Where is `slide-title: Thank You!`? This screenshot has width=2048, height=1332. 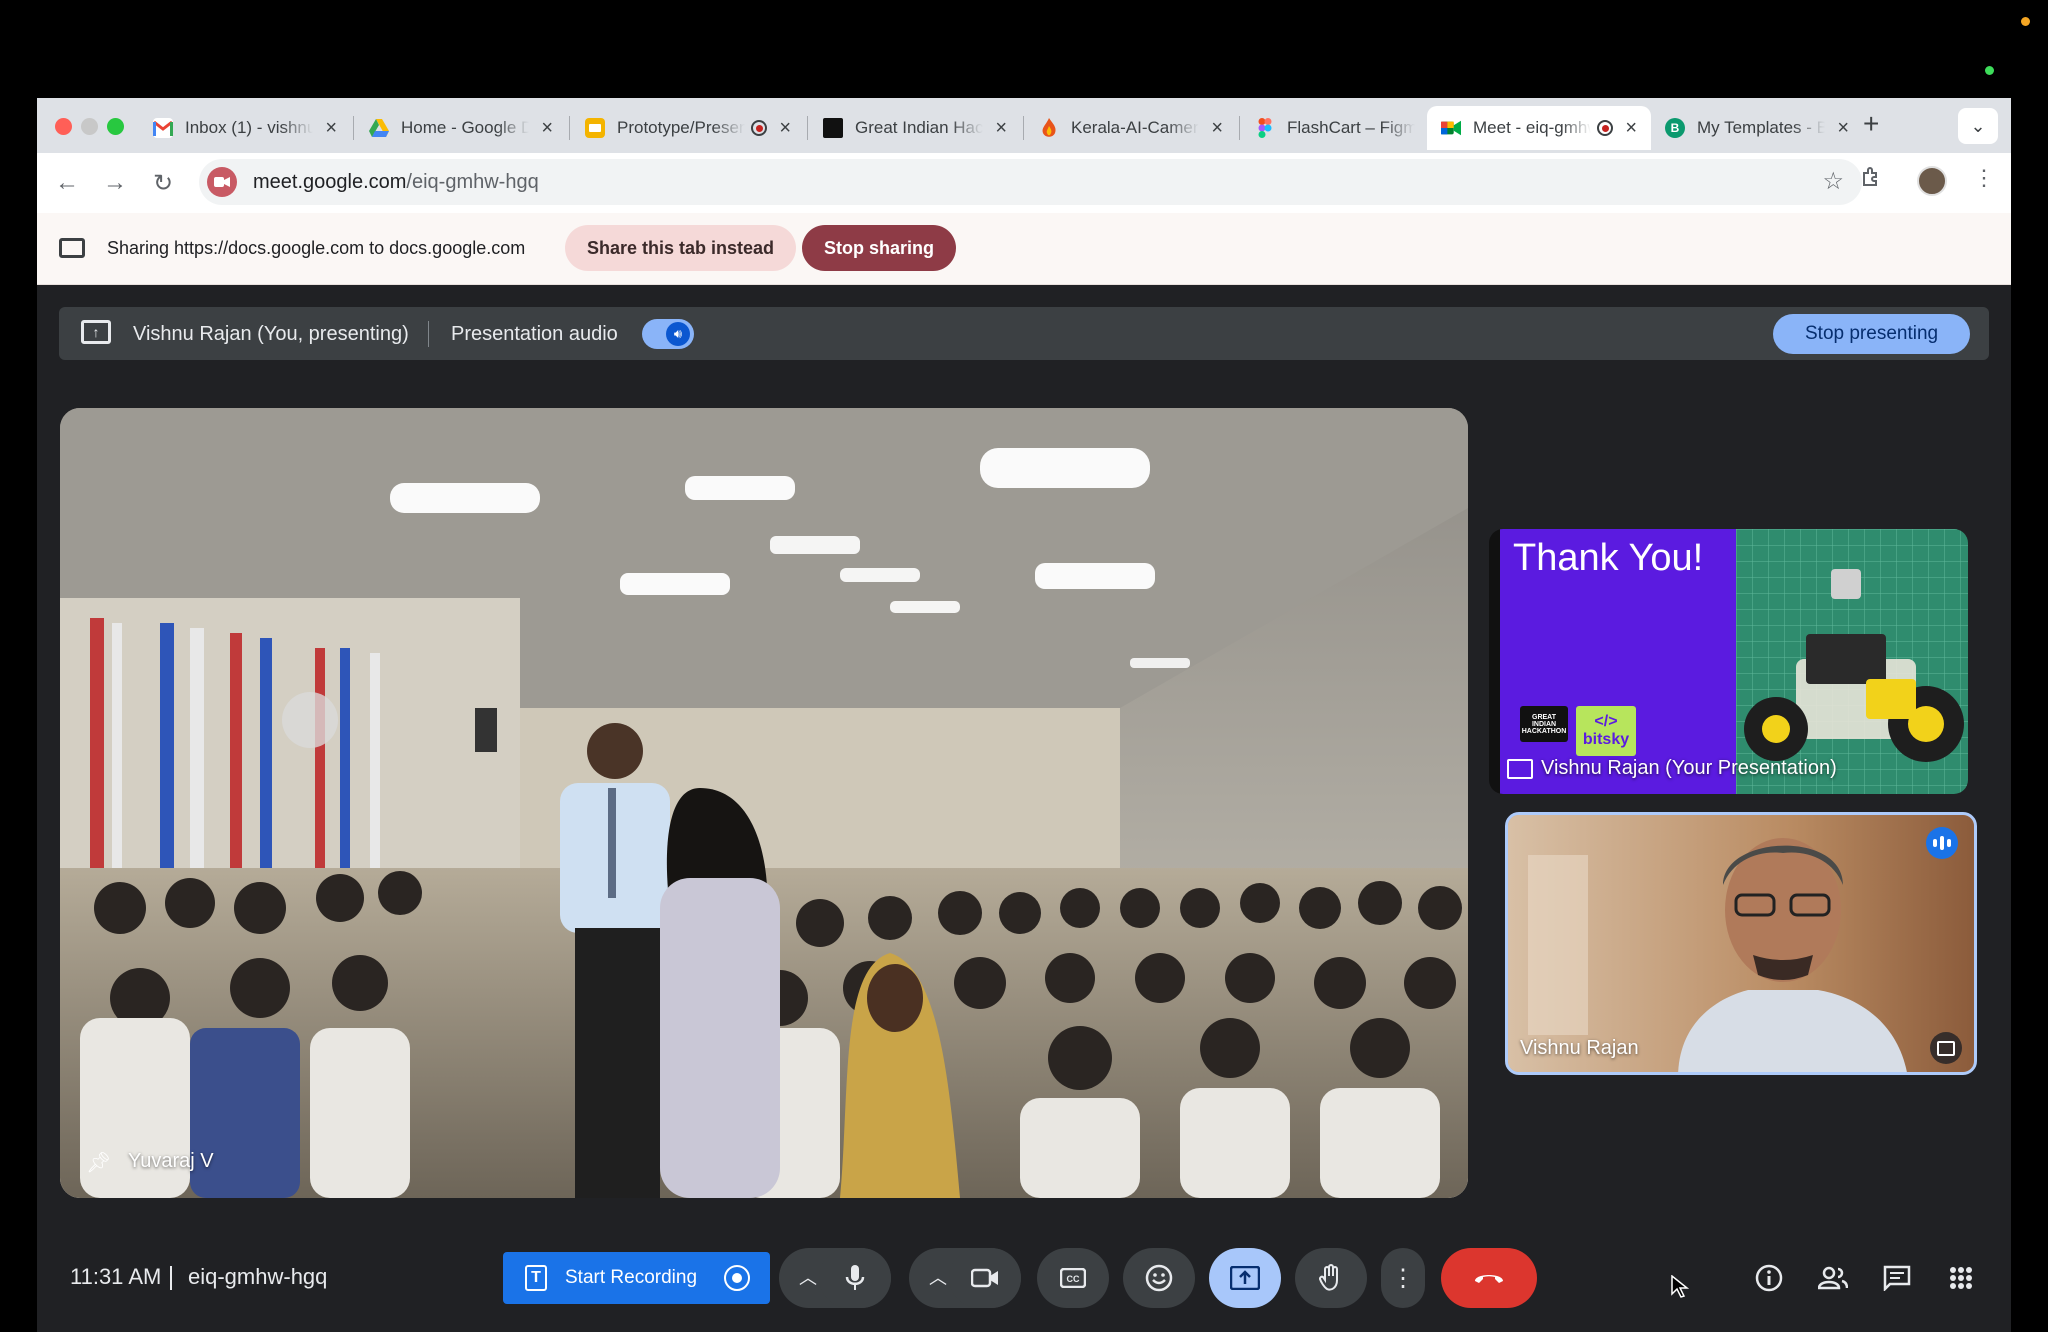
slide-title: Thank You! is located at coordinates (1608, 558).